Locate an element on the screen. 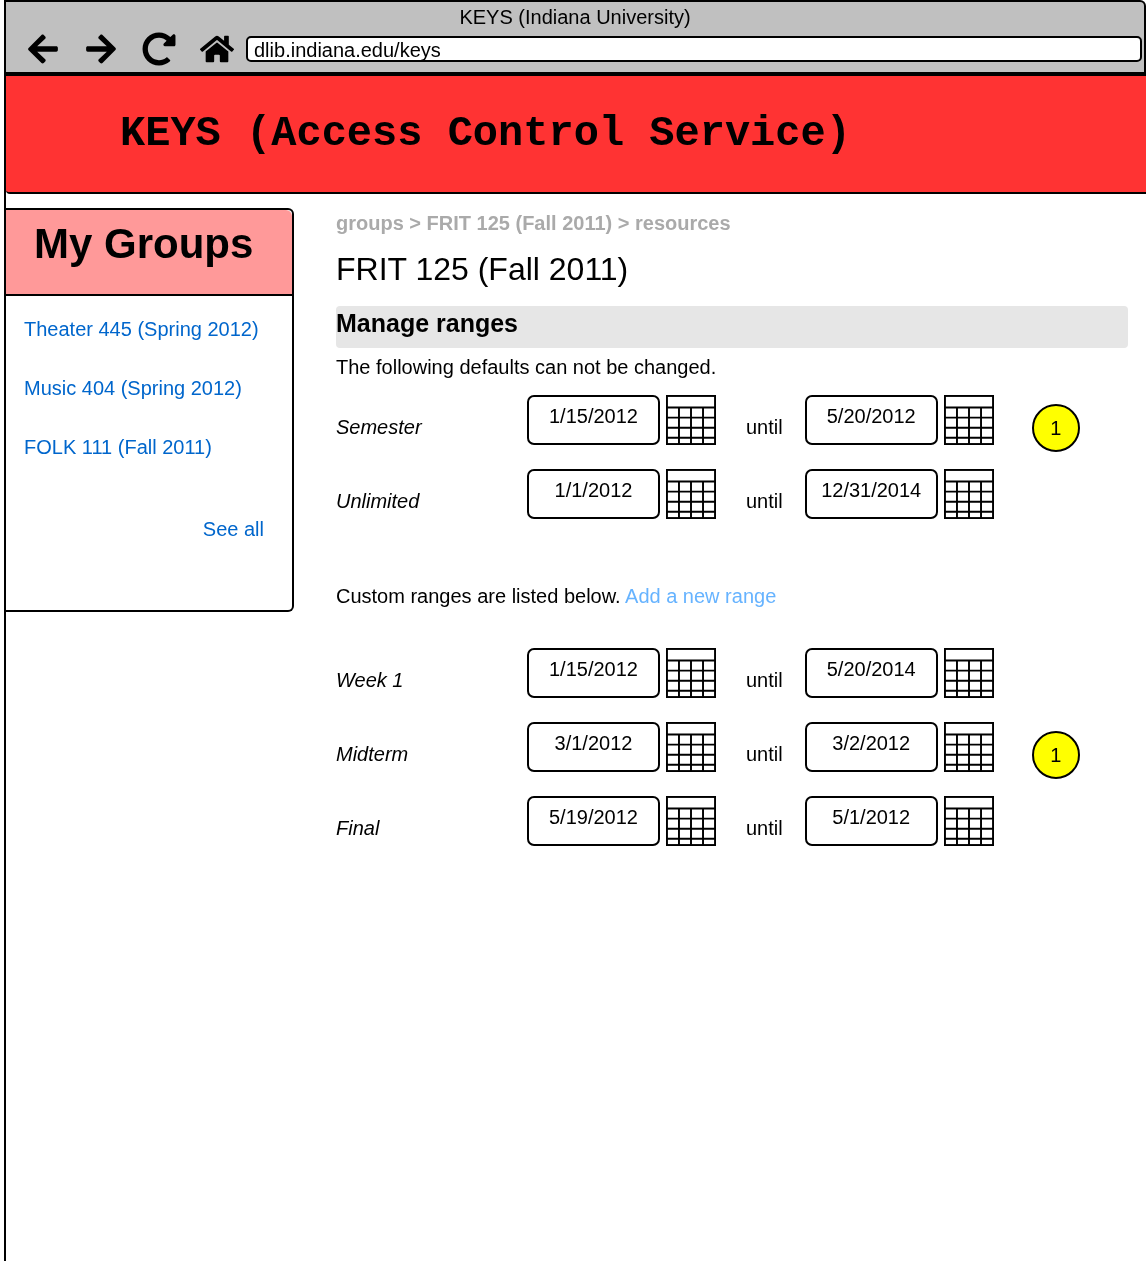  start-date-field: 3/1/2012 is located at coordinates (593, 747).